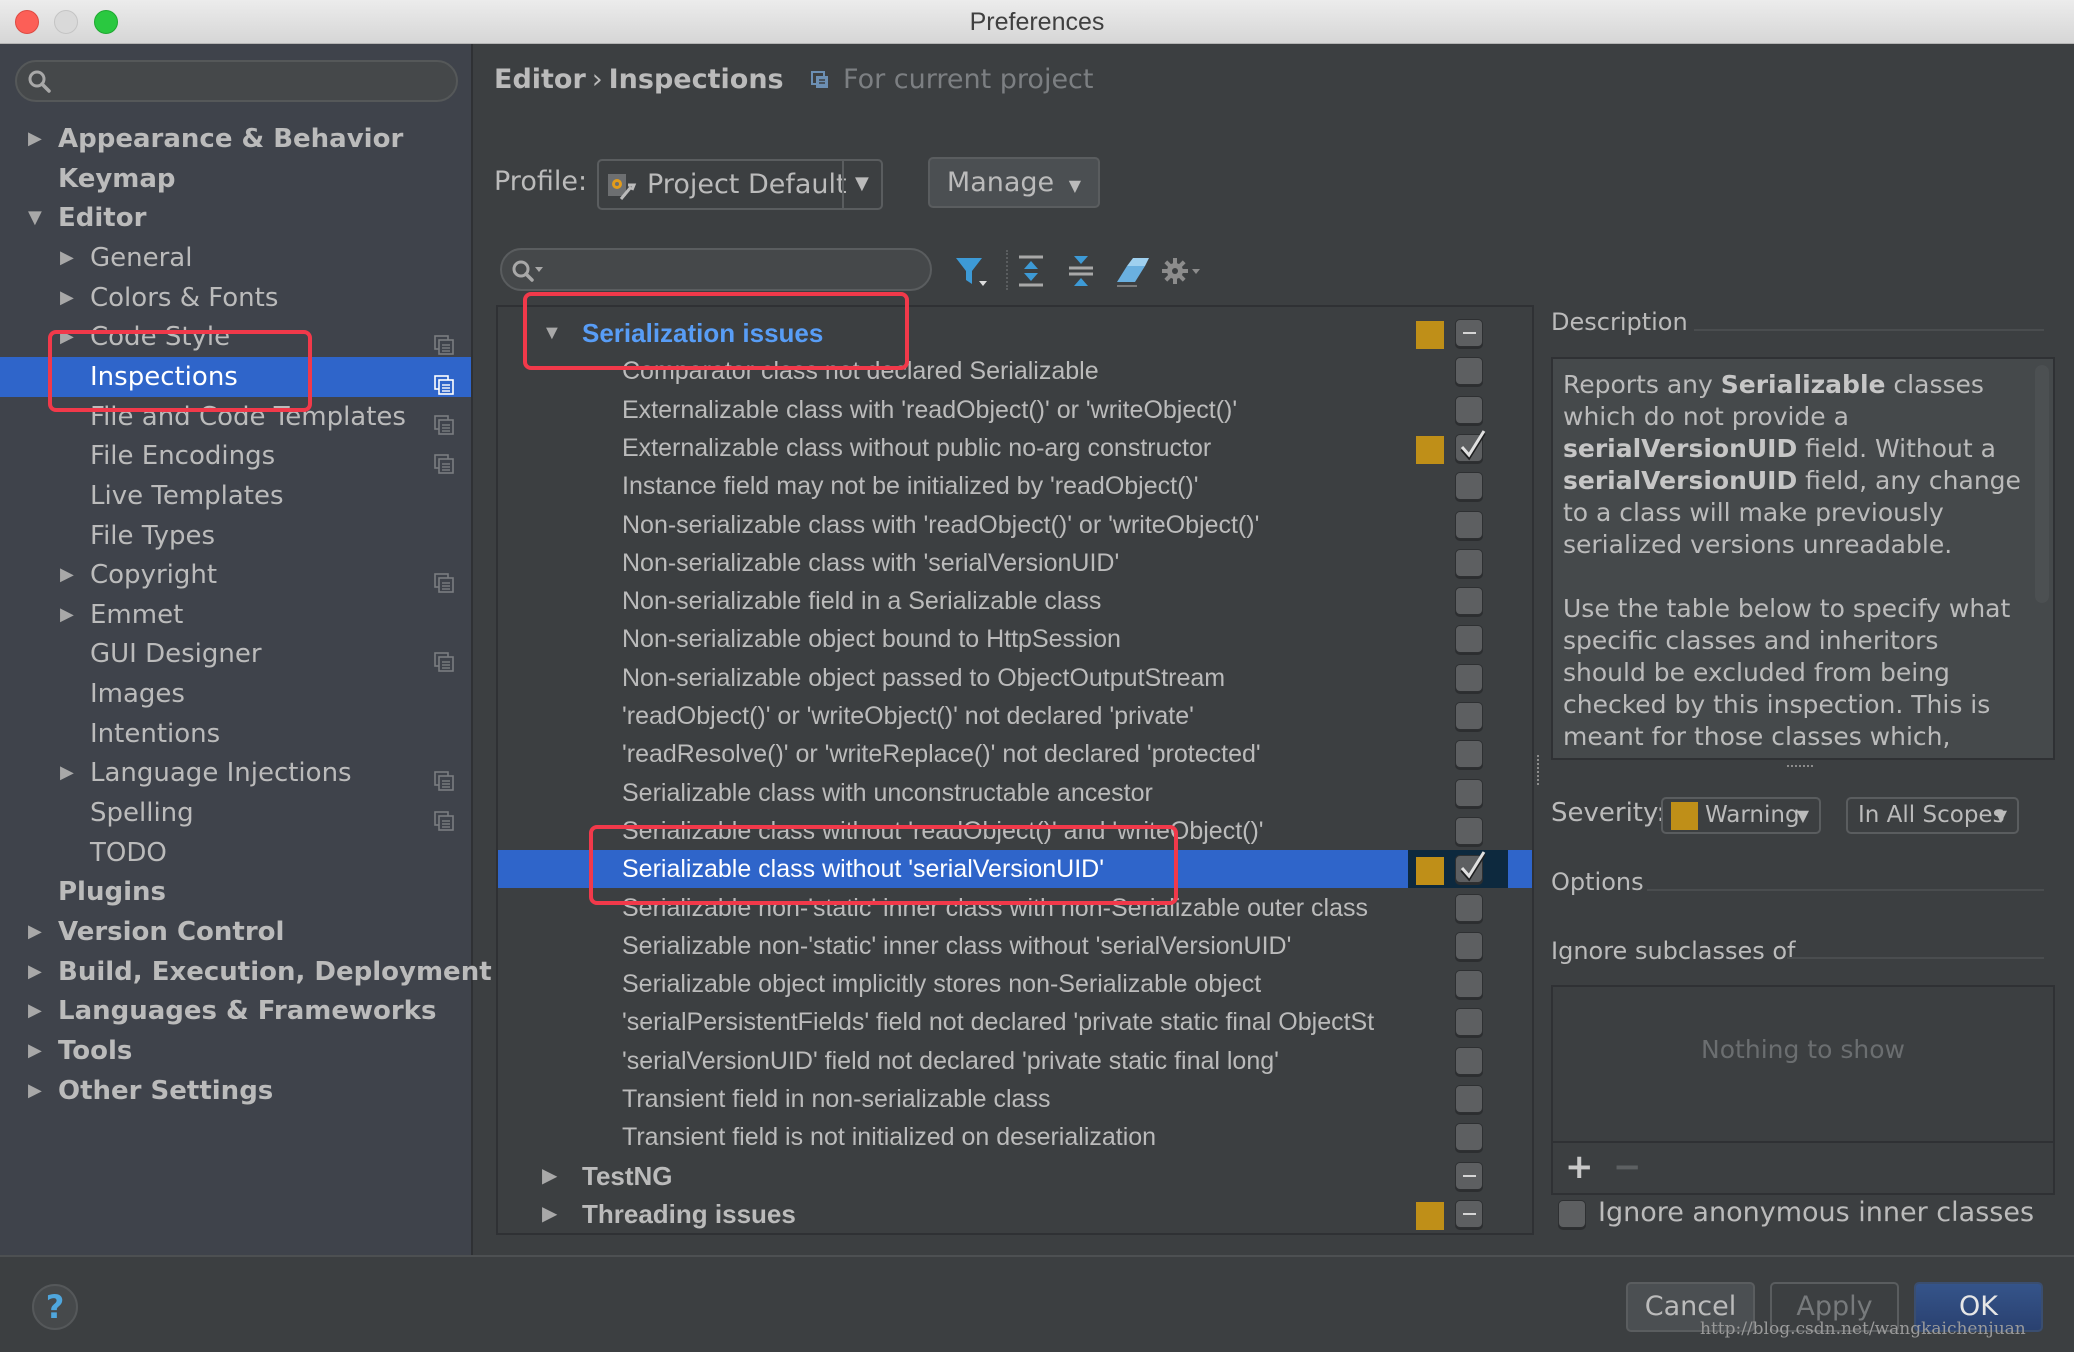 This screenshot has width=2074, height=1352. Describe the element at coordinates (236, 81) in the screenshot. I see `settings-search-input` at that location.